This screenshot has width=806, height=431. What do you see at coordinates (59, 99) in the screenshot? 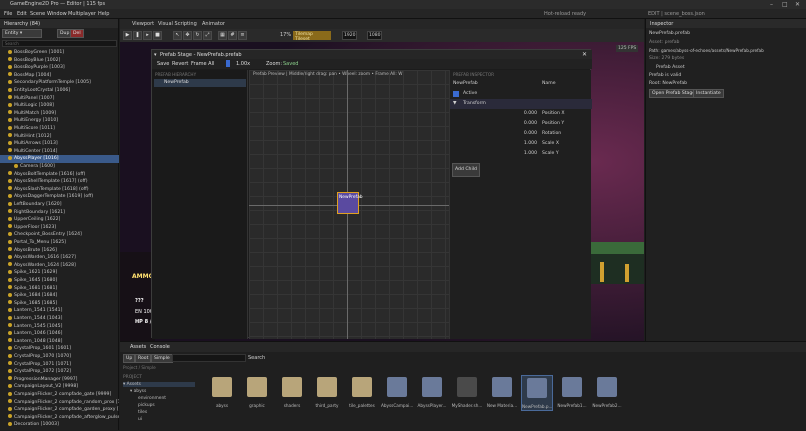
I see `hierarchy-item: MultiPanel [1007]` at bounding box center [59, 99].